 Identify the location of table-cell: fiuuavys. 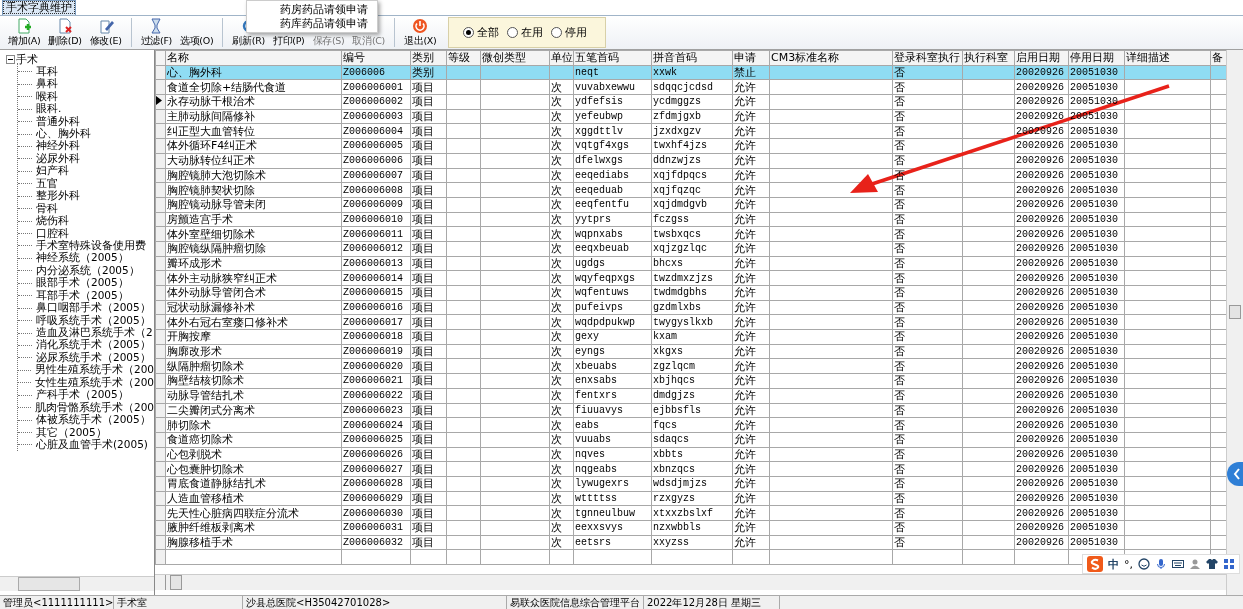
(612, 410).